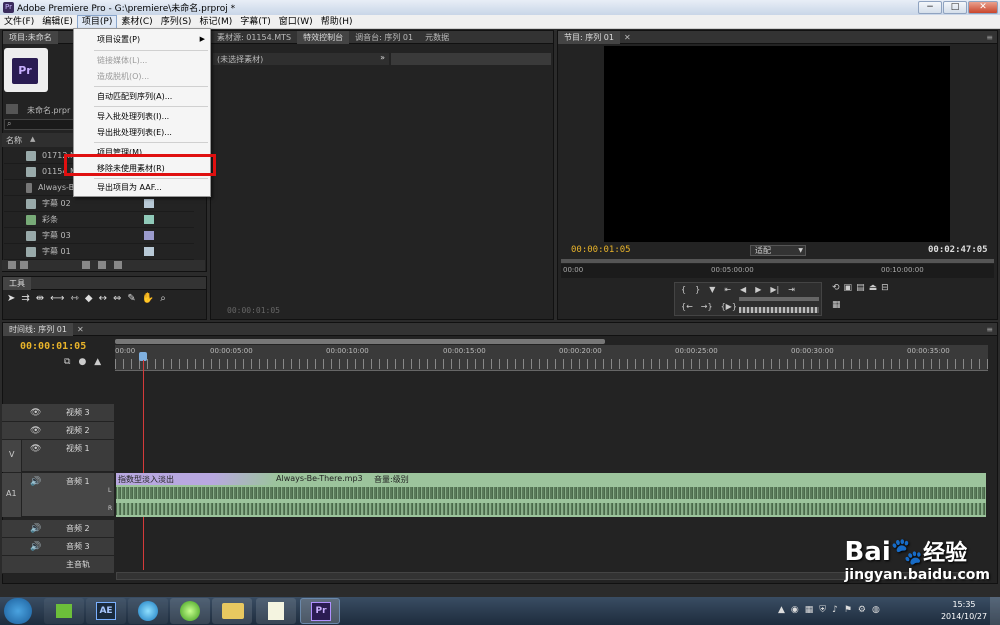  I want to click on tray-globe-icon: ◍, so click(876, 610).